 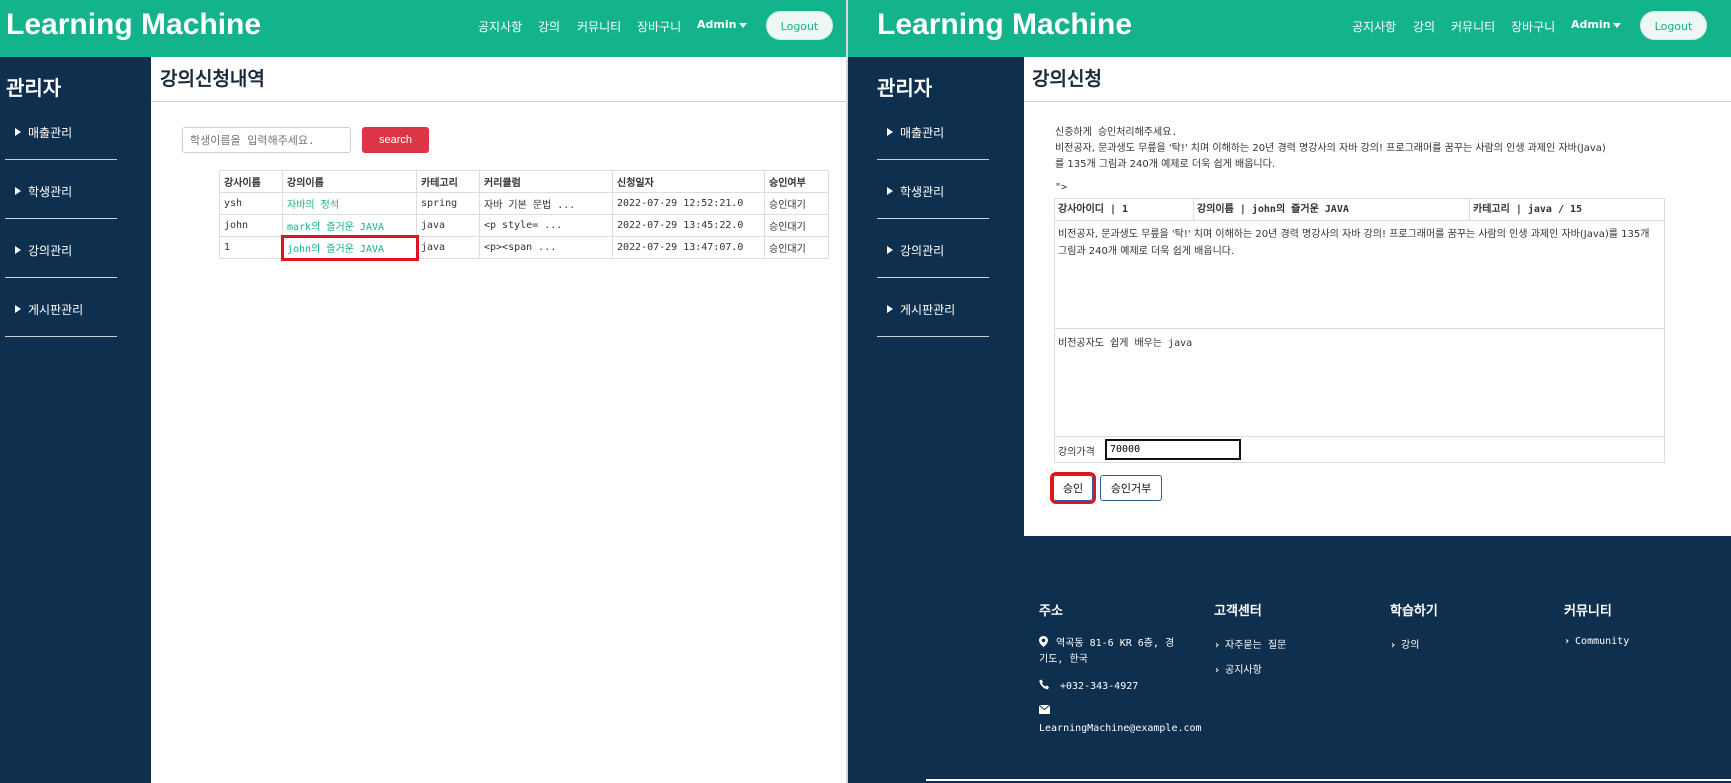 I want to click on stray-markup-text: ">, so click(x=1061, y=187).